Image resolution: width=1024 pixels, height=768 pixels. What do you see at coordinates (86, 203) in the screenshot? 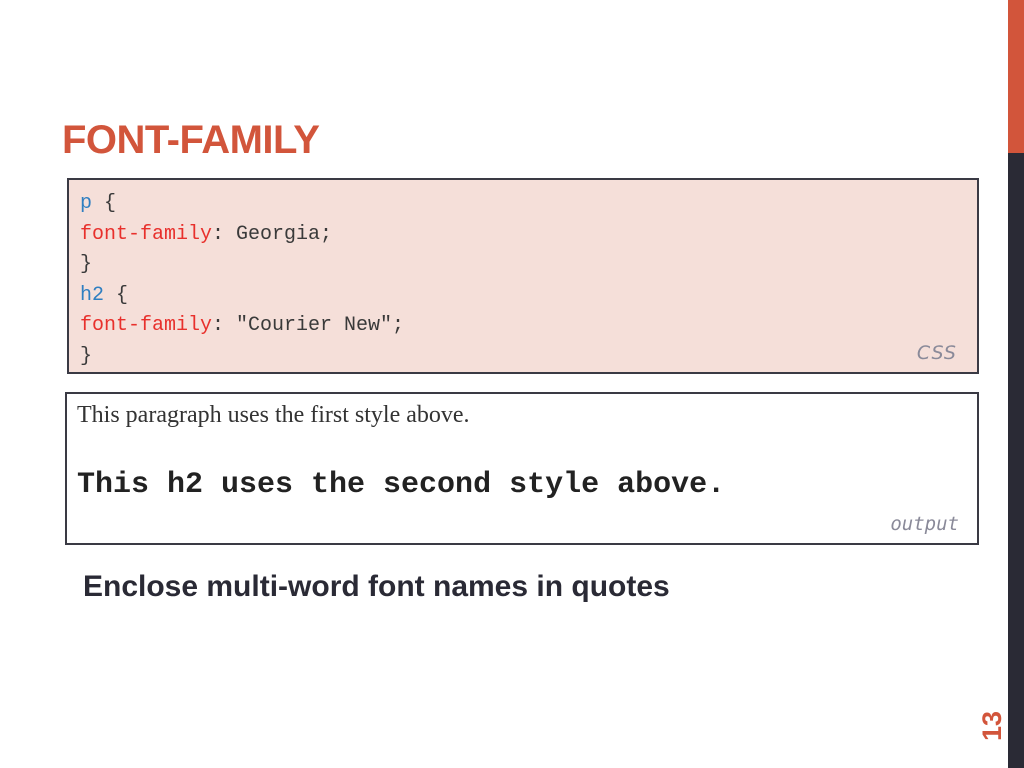
I see `code-selector: p` at bounding box center [86, 203].